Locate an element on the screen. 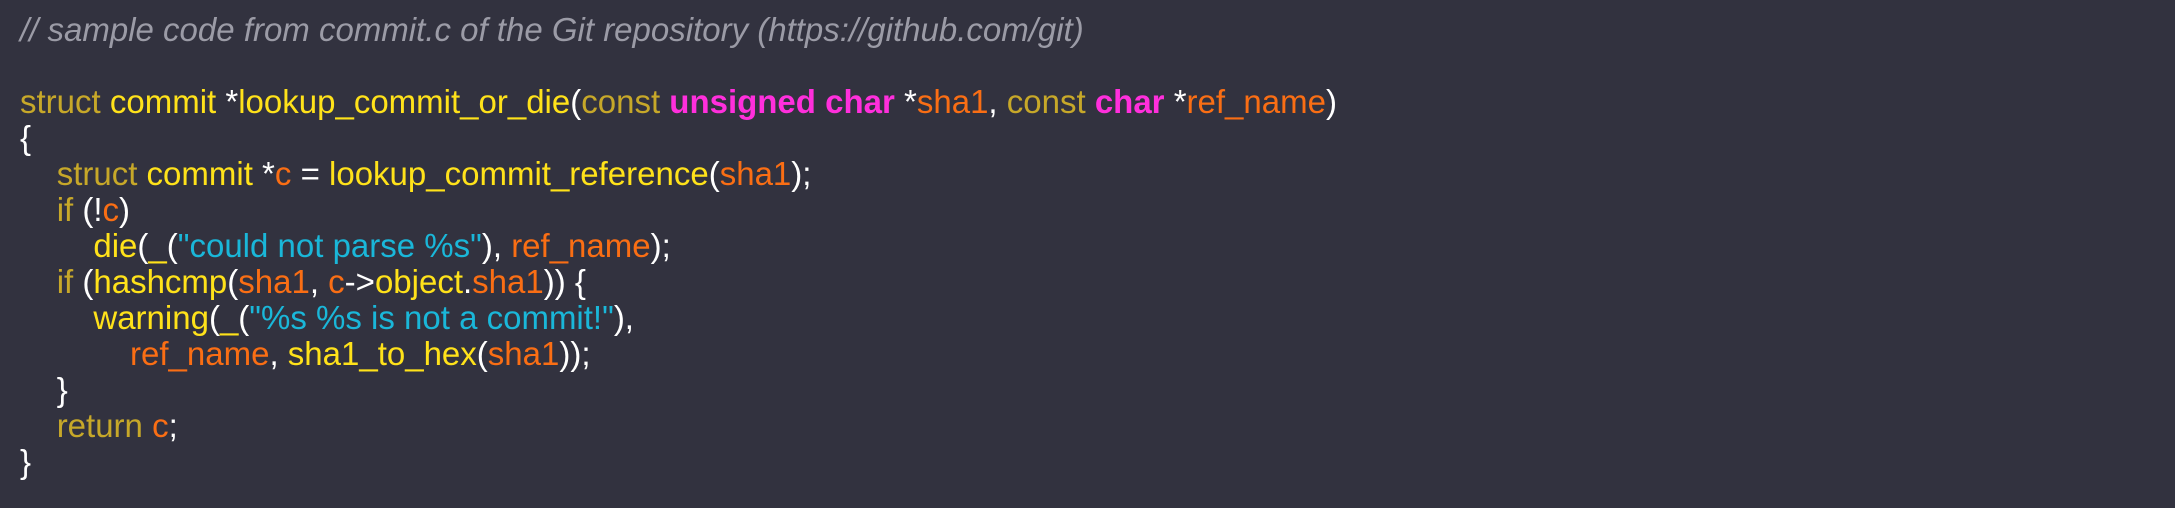 This screenshot has height=508, width=2175. code-token: object is located at coordinates (418, 281).